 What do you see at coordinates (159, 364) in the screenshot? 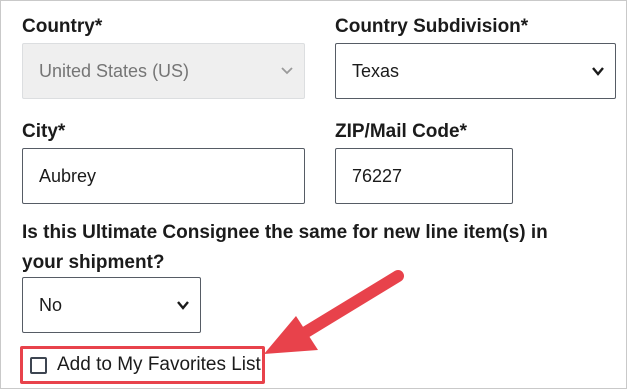
I see `favorites-label: Add to My Favorites List` at bounding box center [159, 364].